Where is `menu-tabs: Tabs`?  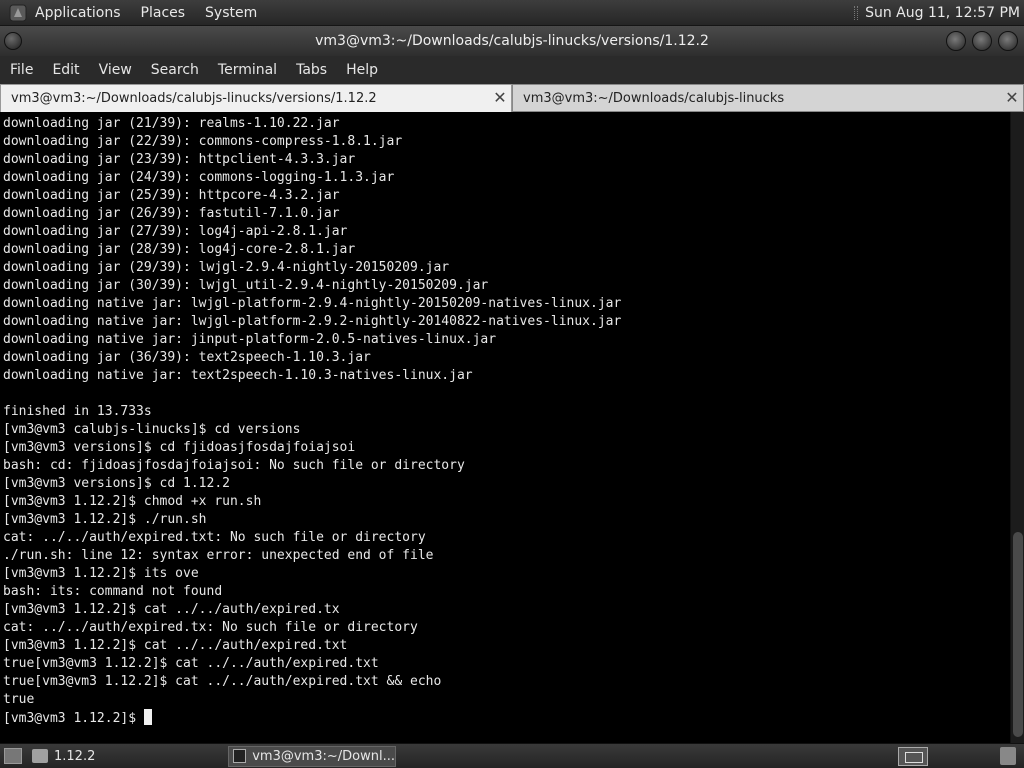
menu-tabs: Tabs is located at coordinates (311, 70).